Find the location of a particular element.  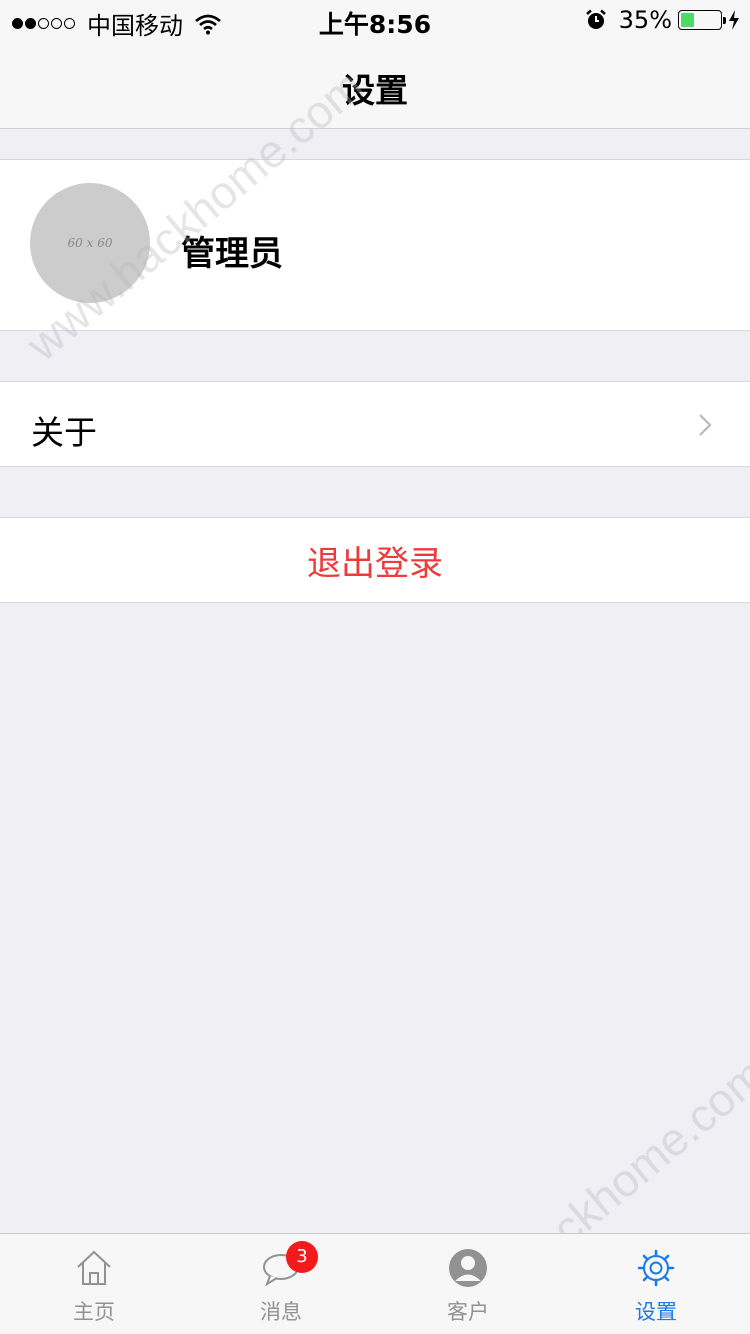

user-avatar-icon is located at coordinates (468, 1268).